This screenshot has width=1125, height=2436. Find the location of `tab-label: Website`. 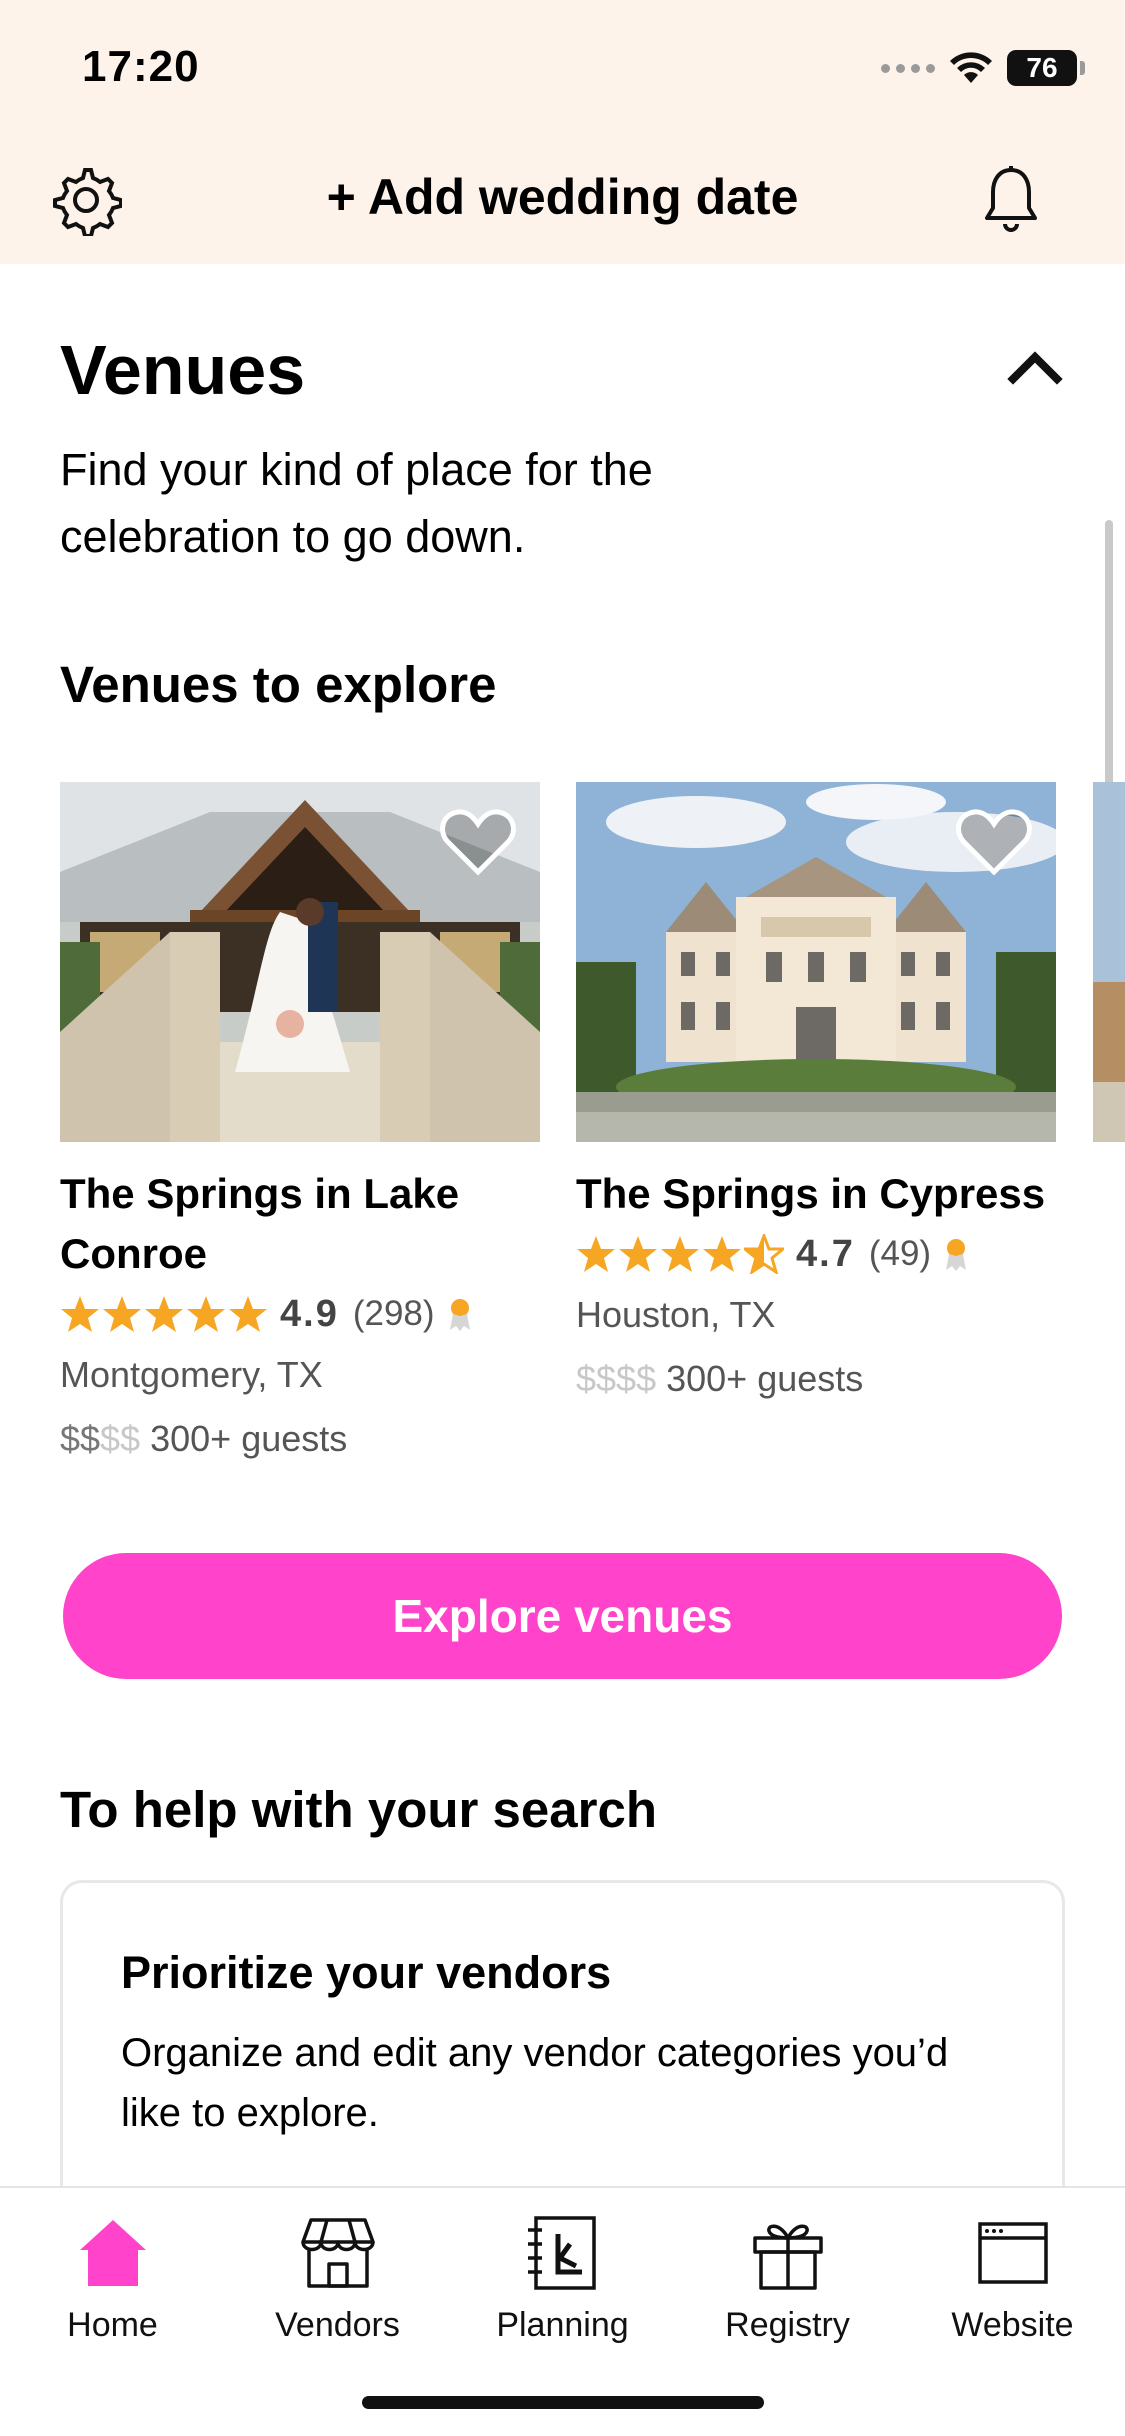

tab-label: Website is located at coordinates (1012, 2325).